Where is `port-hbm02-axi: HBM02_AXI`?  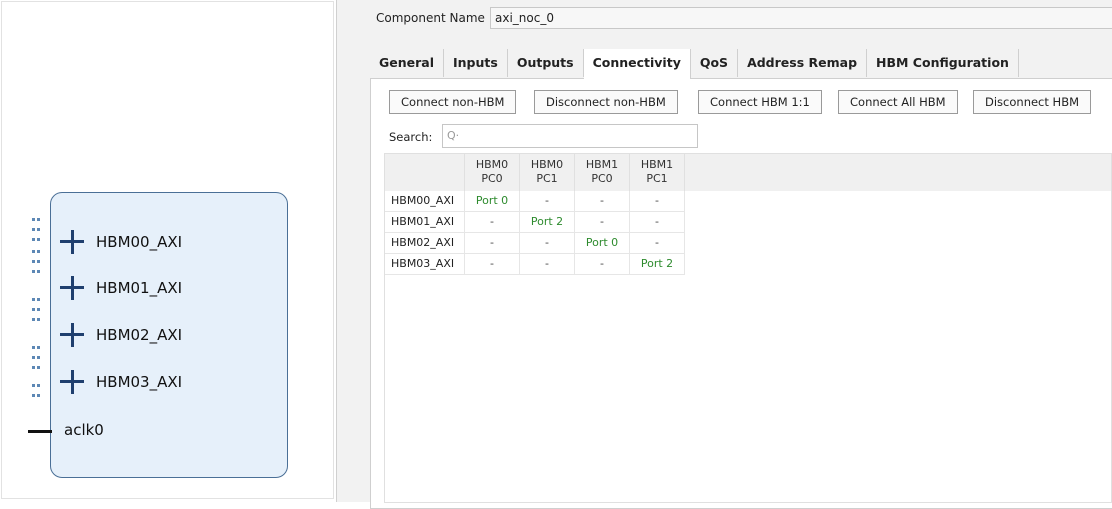
port-hbm02-axi: HBM02_AXI is located at coordinates (121, 335).